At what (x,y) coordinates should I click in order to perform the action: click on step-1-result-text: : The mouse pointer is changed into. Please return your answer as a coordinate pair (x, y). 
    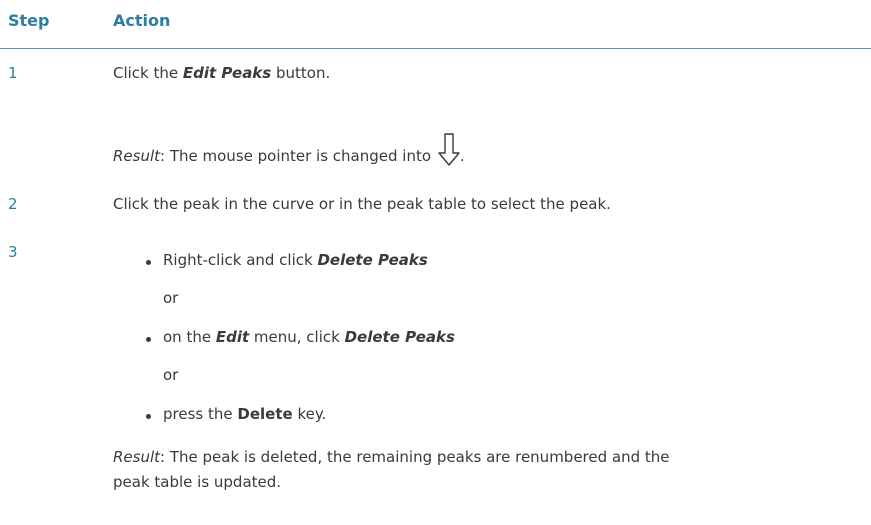
    Looking at the image, I should click on (296, 156).